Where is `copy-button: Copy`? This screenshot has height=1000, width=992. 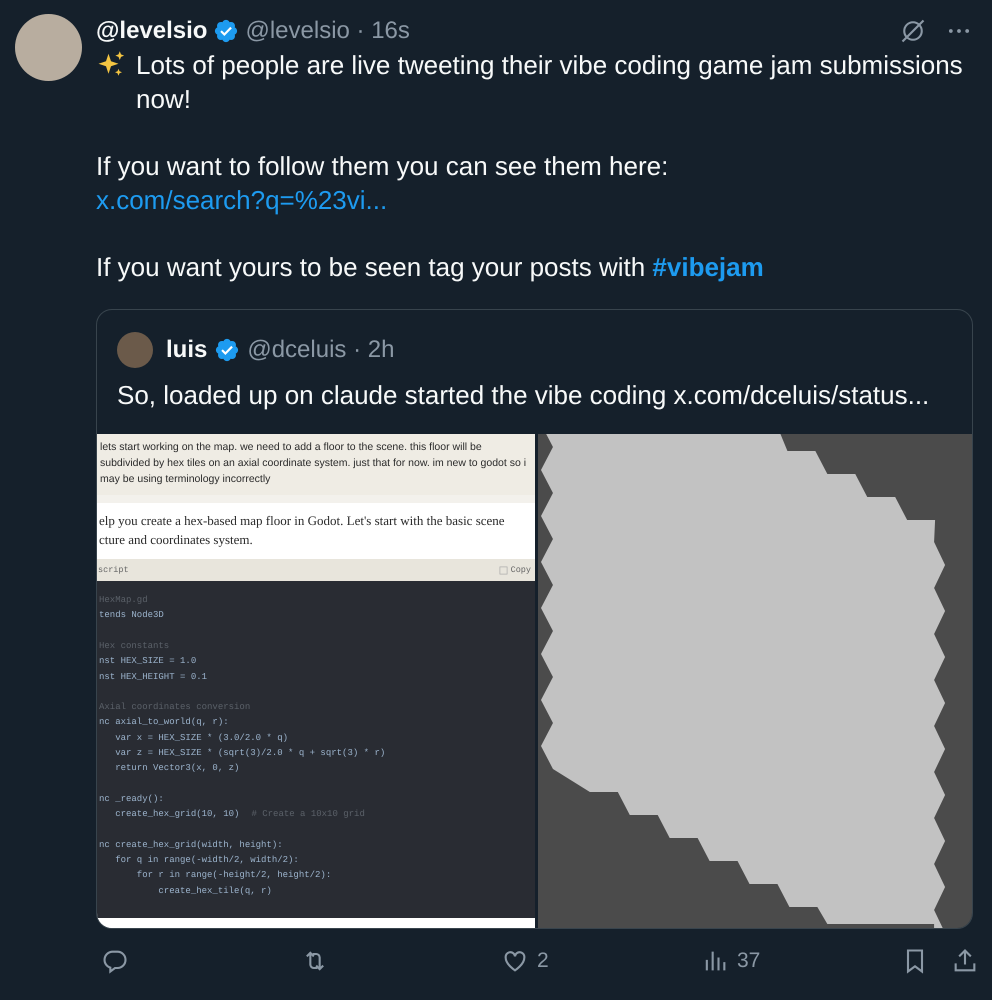 copy-button: Copy is located at coordinates (514, 570).